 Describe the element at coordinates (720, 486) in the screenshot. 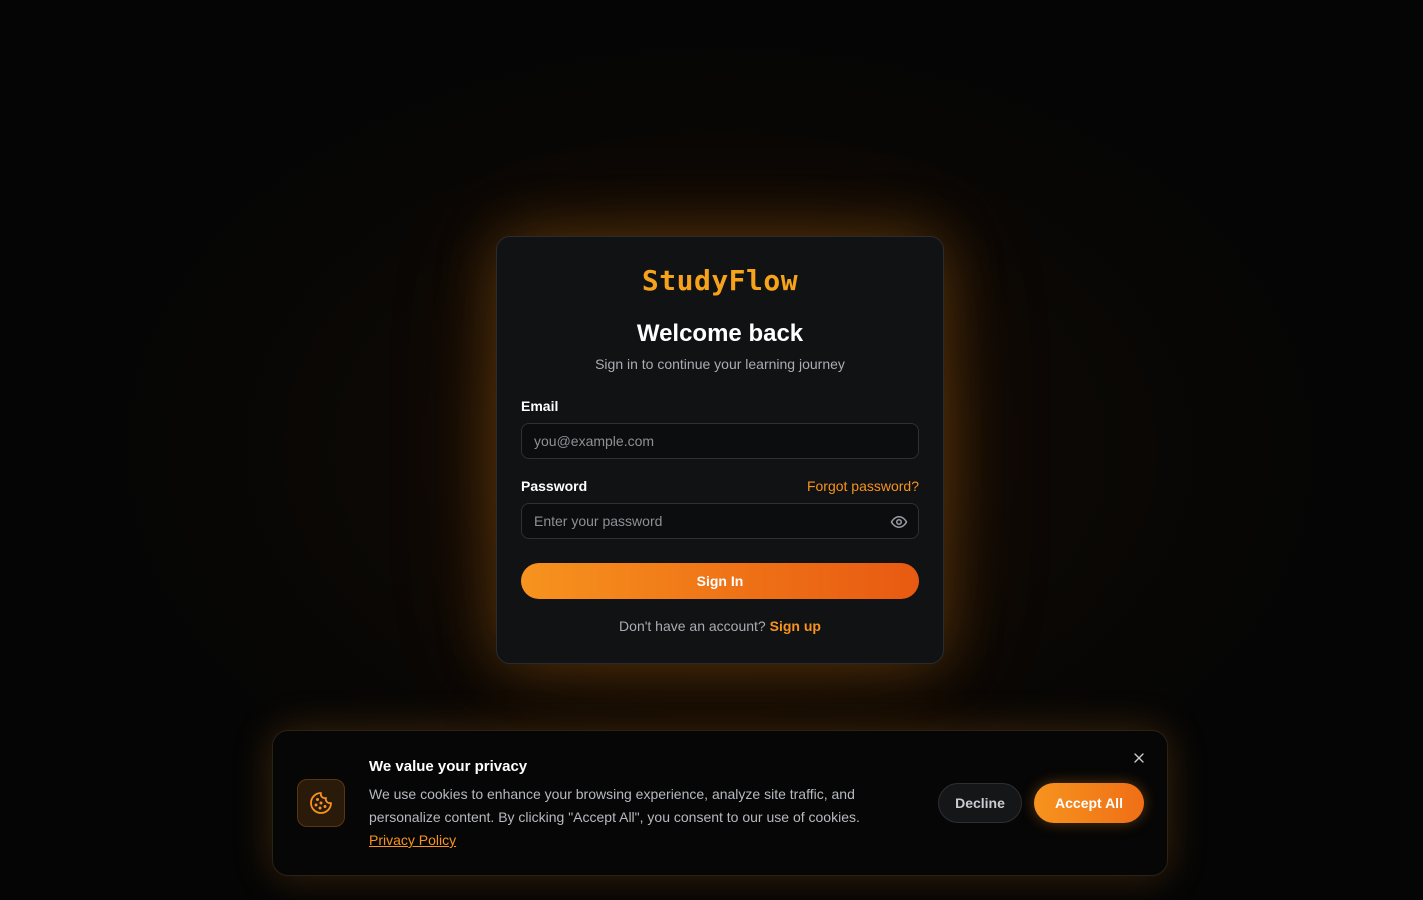

I see `password-label-row: Password Forgot password?` at that location.